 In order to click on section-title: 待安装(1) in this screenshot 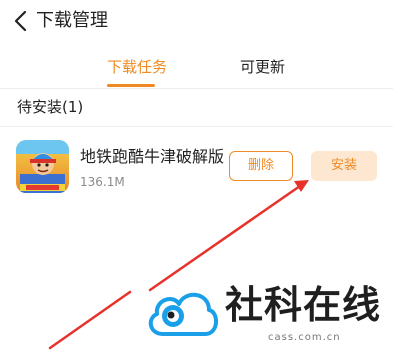, I will do `click(50, 107)`.